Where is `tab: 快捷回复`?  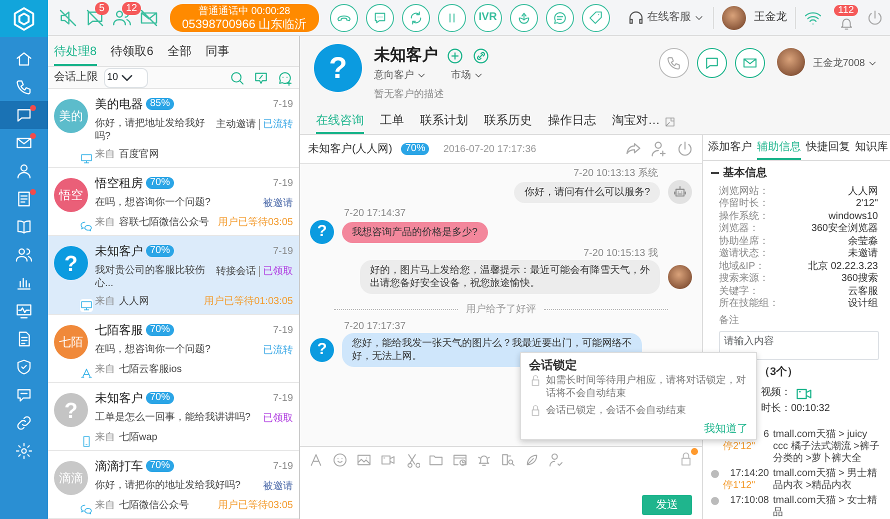
tab: 快捷回复 is located at coordinates (828, 148).